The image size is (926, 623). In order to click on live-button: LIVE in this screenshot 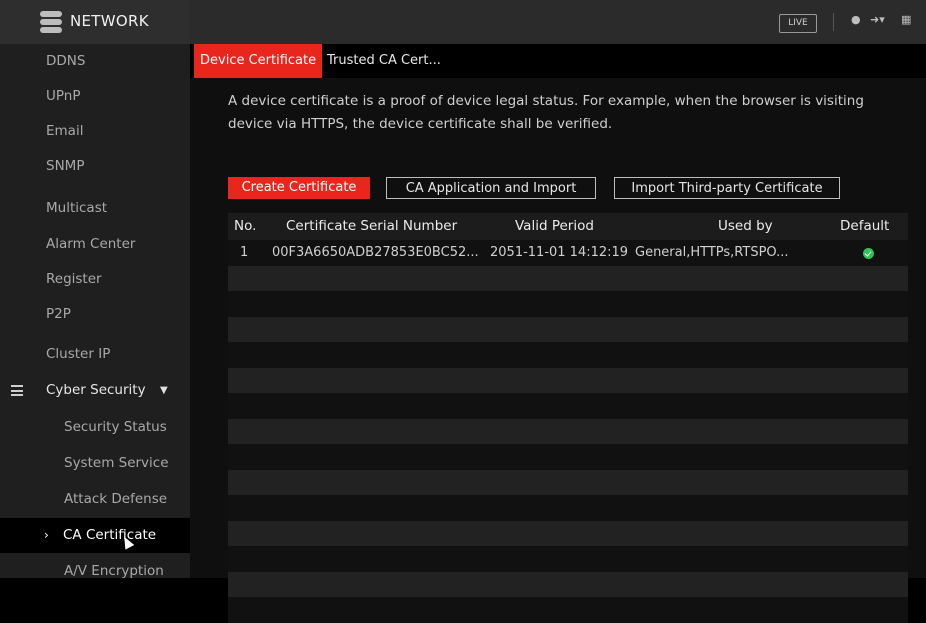, I will do `click(798, 23)`.